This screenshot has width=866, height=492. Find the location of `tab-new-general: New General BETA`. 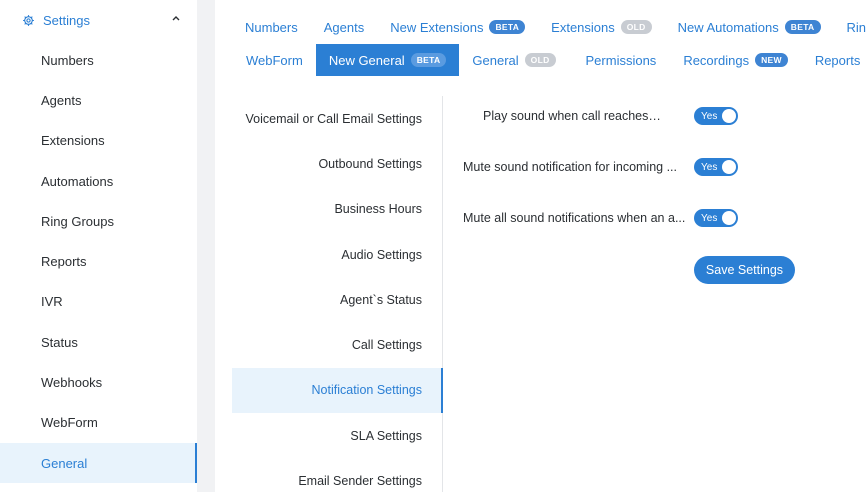

tab-new-general: New General BETA is located at coordinates (387, 60).